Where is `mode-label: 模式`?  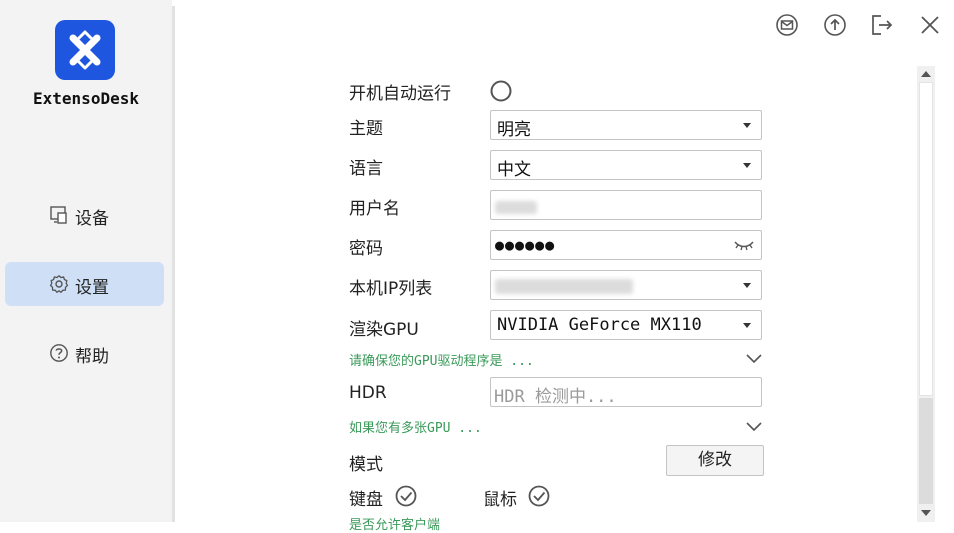
mode-label: 模式 is located at coordinates (366, 465).